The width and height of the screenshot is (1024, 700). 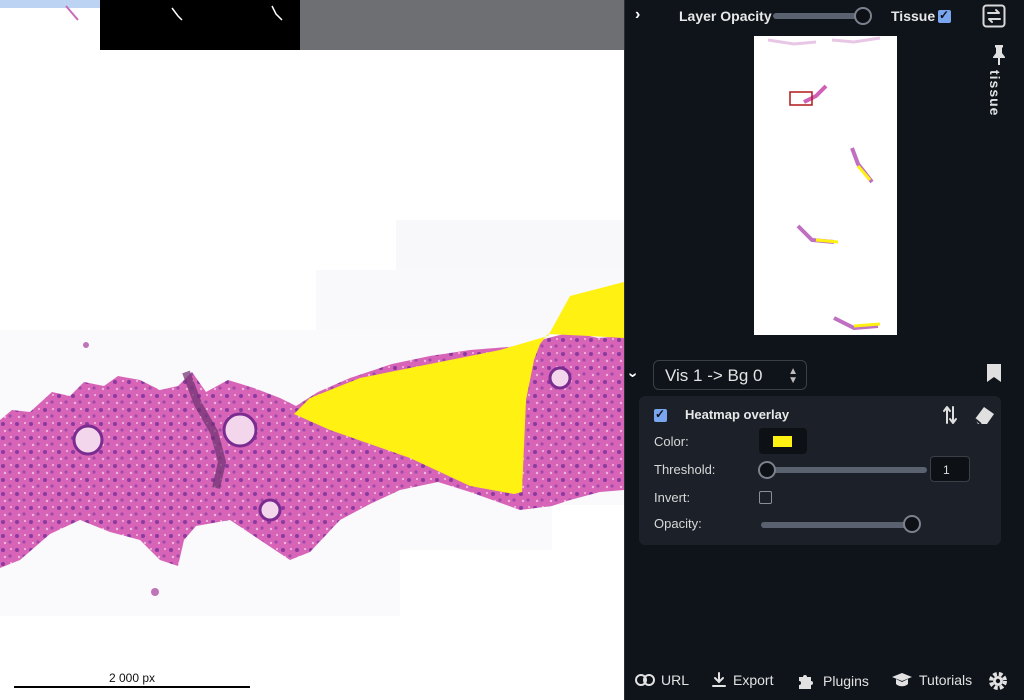 What do you see at coordinates (200, 25) in the screenshot?
I see `thumbnail-strip` at bounding box center [200, 25].